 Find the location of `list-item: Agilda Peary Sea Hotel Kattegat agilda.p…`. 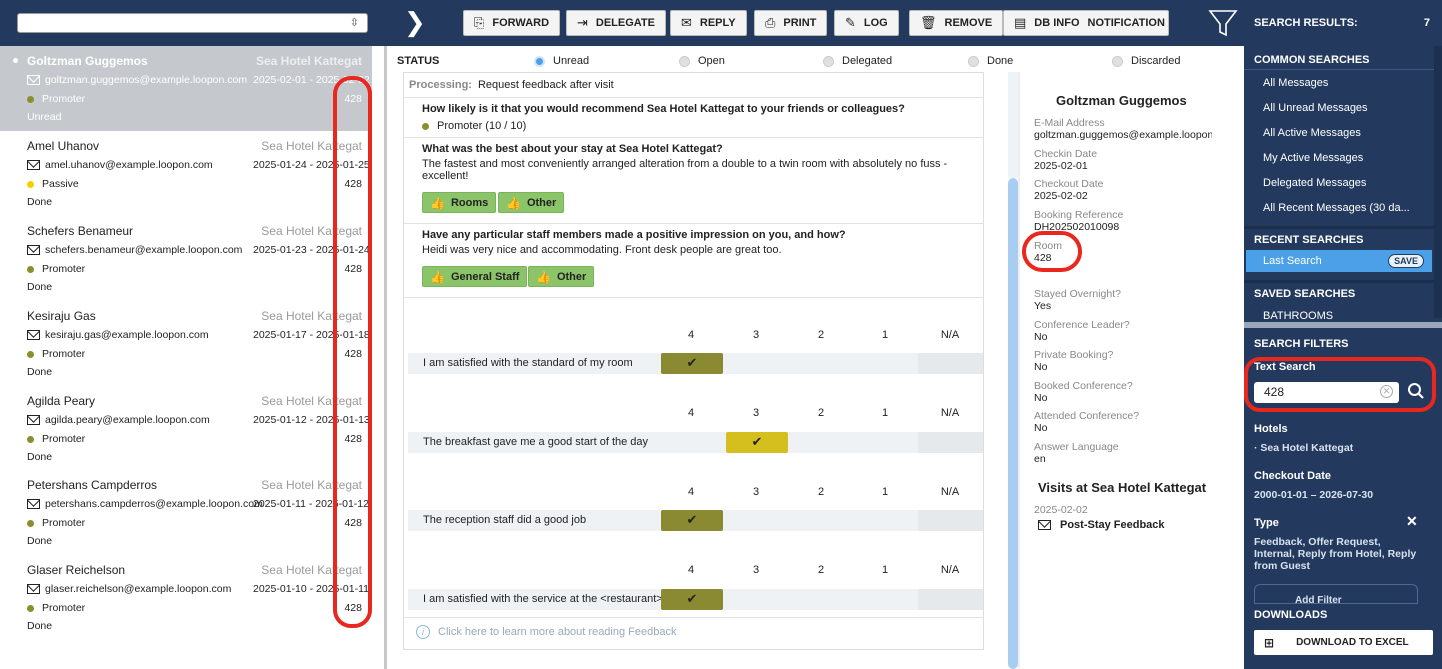

list-item: Agilda Peary Sea Hotel Kattegat agilda.p… is located at coordinates (186, 428).